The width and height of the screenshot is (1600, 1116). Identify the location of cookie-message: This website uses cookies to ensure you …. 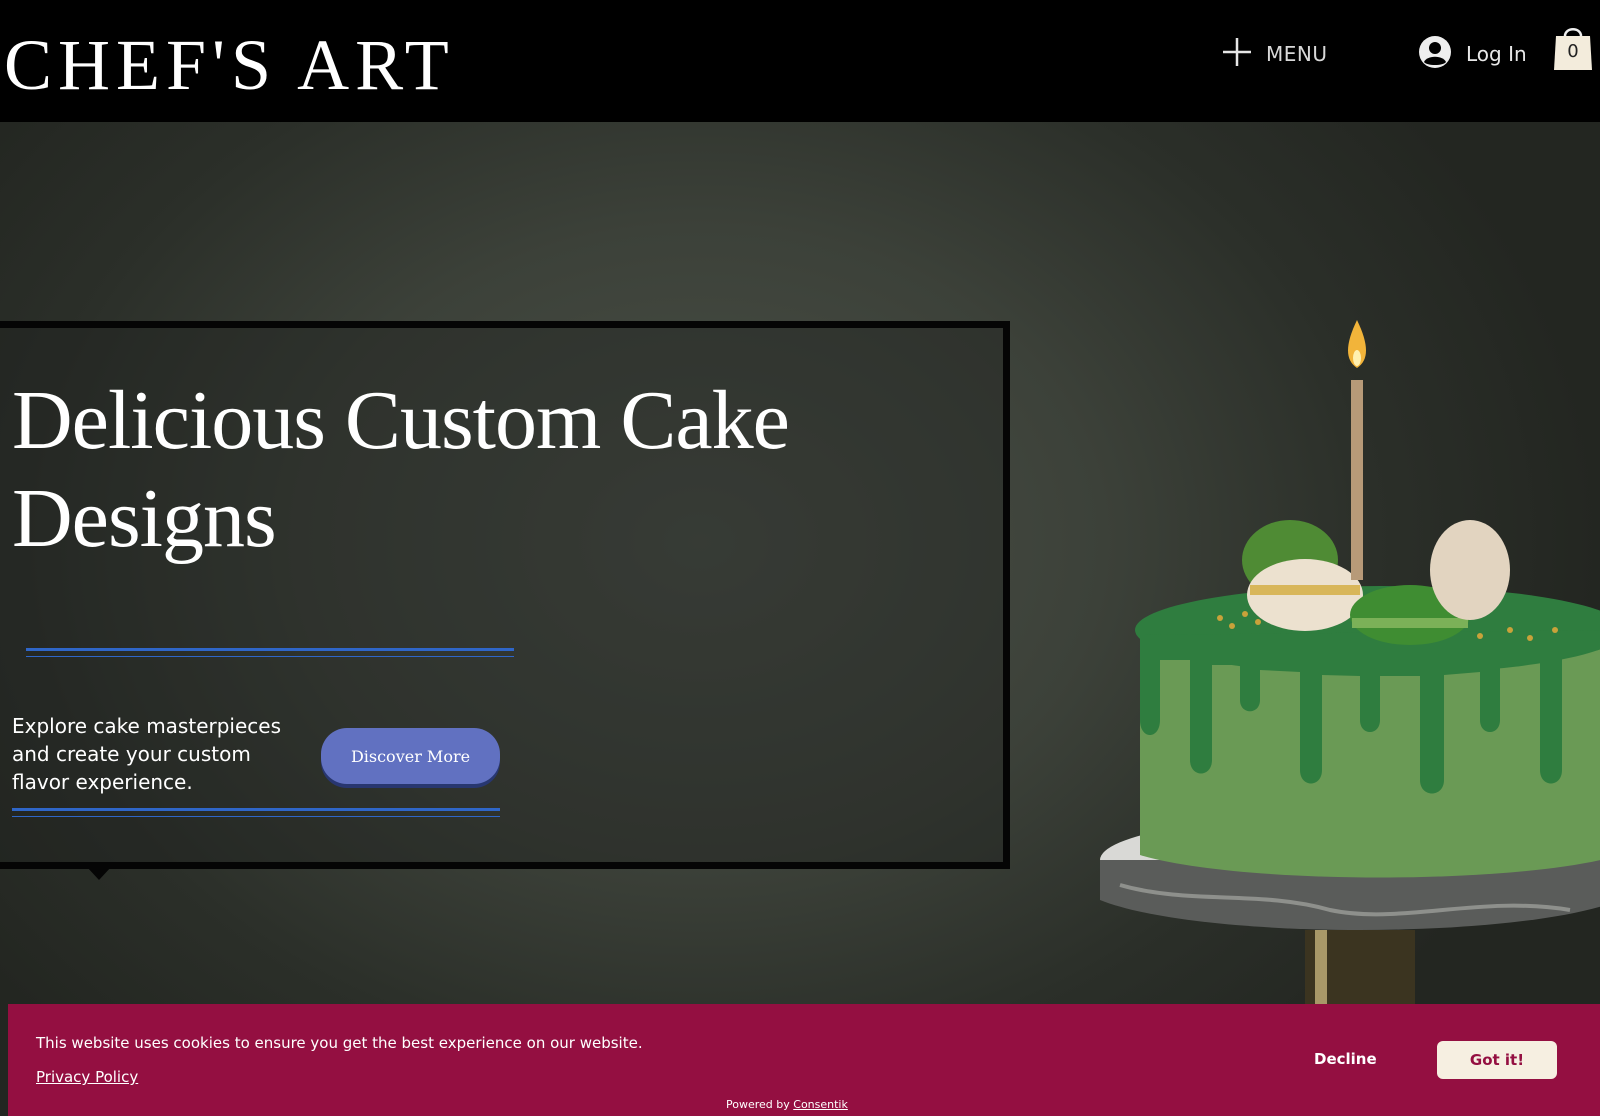
(339, 1043).